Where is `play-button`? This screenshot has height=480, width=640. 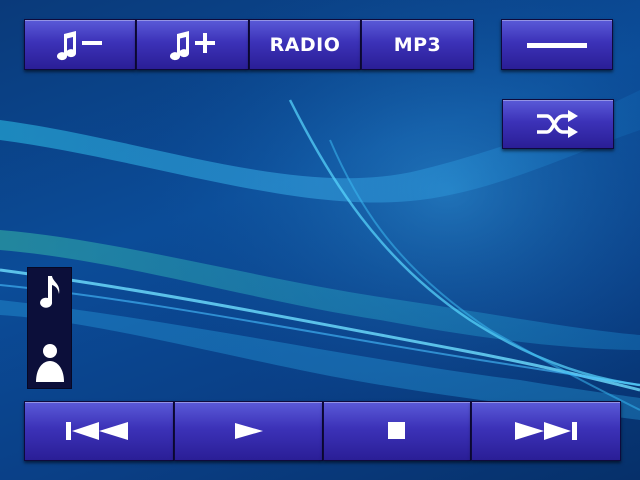 play-button is located at coordinates (248, 431).